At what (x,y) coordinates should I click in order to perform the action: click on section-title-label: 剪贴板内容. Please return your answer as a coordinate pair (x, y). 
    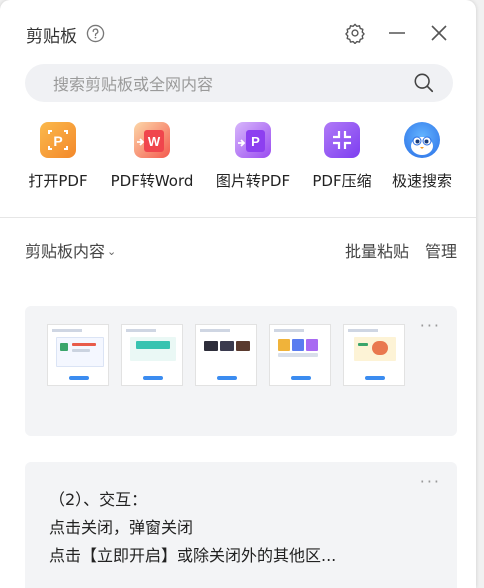
    Looking at the image, I should click on (65, 251).